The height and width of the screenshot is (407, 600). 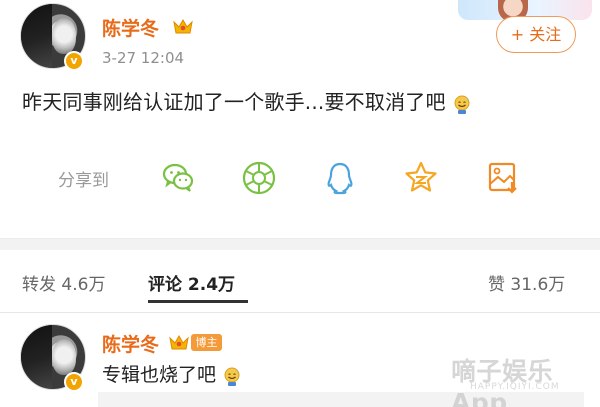 I want to click on qzone-icon, so click(x=421, y=178).